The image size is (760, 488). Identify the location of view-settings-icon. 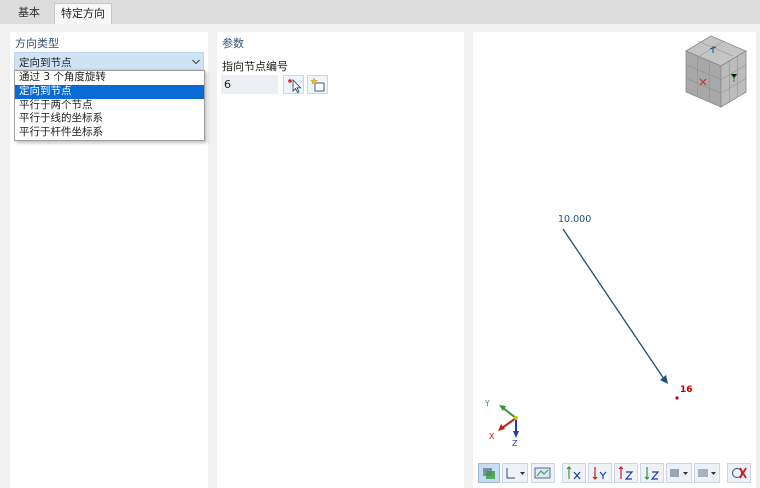
(542, 473).